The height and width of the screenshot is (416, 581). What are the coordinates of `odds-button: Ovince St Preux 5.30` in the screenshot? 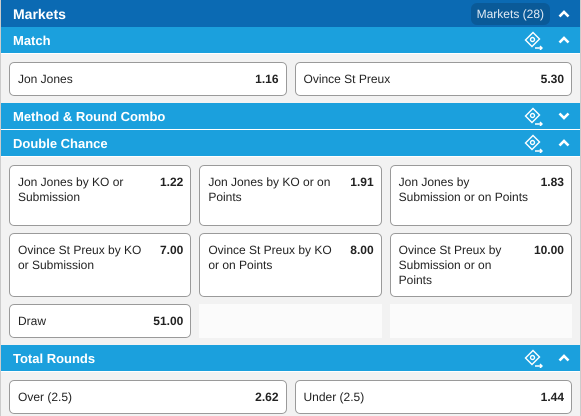 It's located at (433, 79).